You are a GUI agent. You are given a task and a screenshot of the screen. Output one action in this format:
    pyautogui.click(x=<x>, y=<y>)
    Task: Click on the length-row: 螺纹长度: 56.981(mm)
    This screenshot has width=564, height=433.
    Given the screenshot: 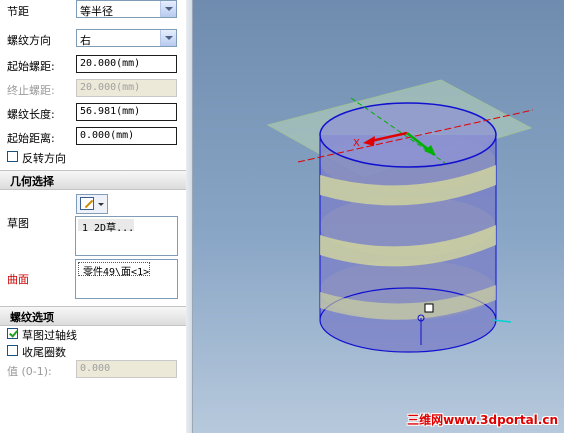 What is the action you would take?
    pyautogui.click(x=93, y=113)
    